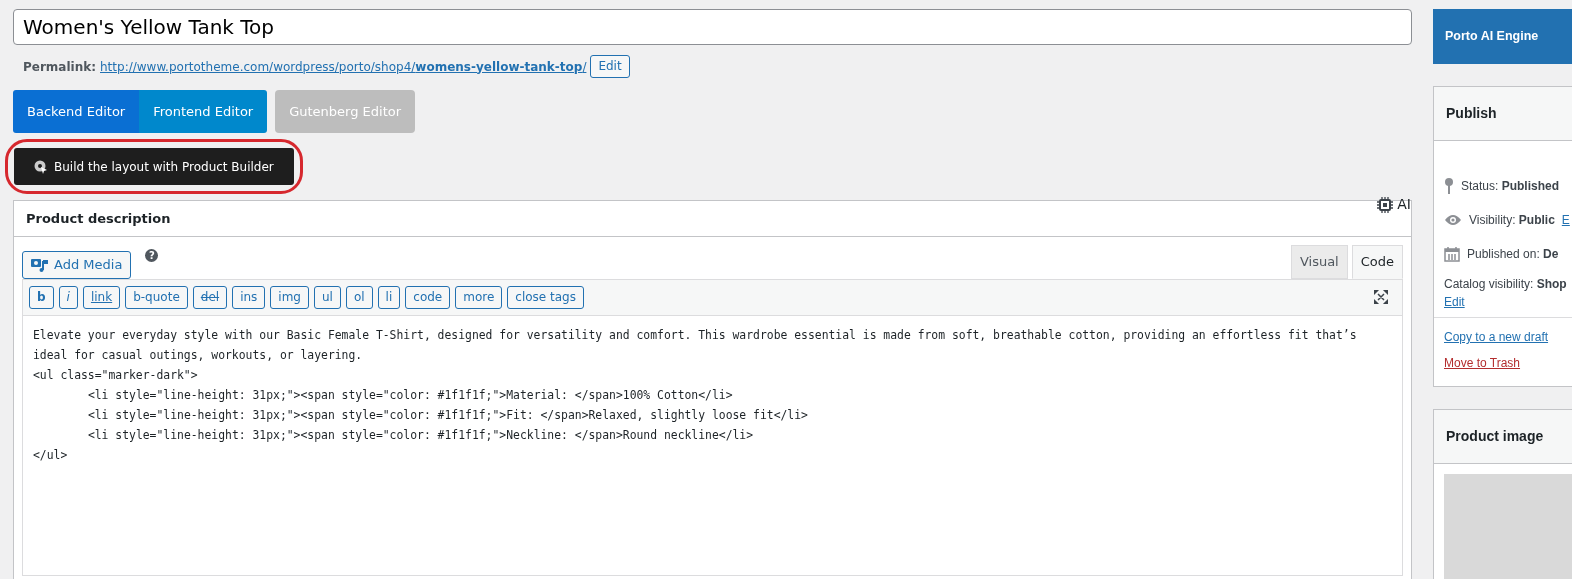 Image resolution: width=1572 pixels, height=579 pixels. Describe the element at coordinates (695, 345) in the screenshot. I see `code-line: Elevate your everyday style with our Basic Female T-Shirt, designed for versatility and comfort. This wardrobe essential is made from soft, breathable cotton, providing an effortless fit that’s ideal for casual outings, workouts, or layering.` at that location.